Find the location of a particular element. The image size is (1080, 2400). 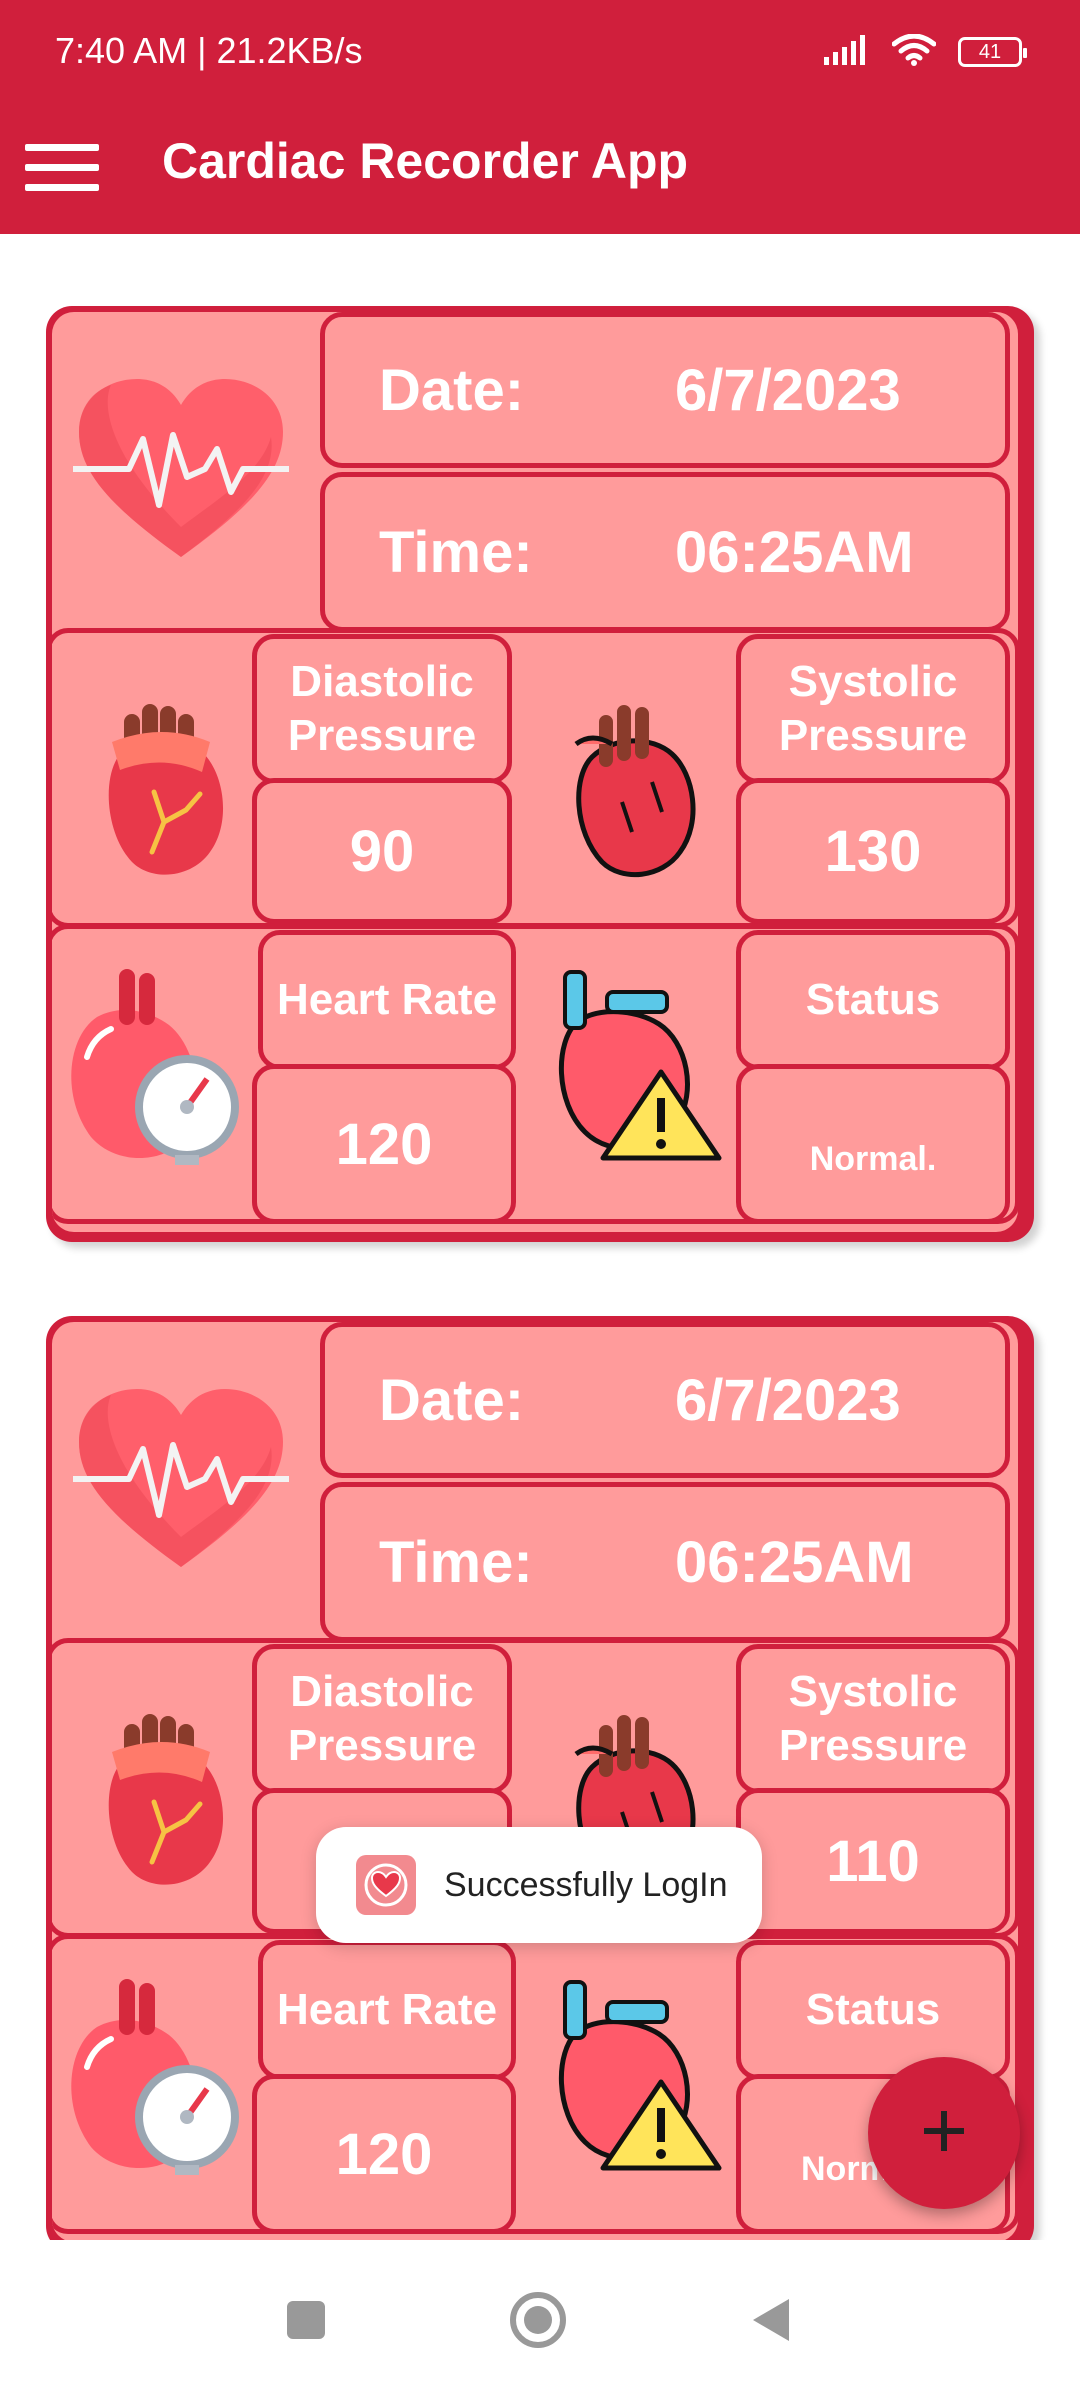

systolic-value-box: 130 is located at coordinates (873, 851).